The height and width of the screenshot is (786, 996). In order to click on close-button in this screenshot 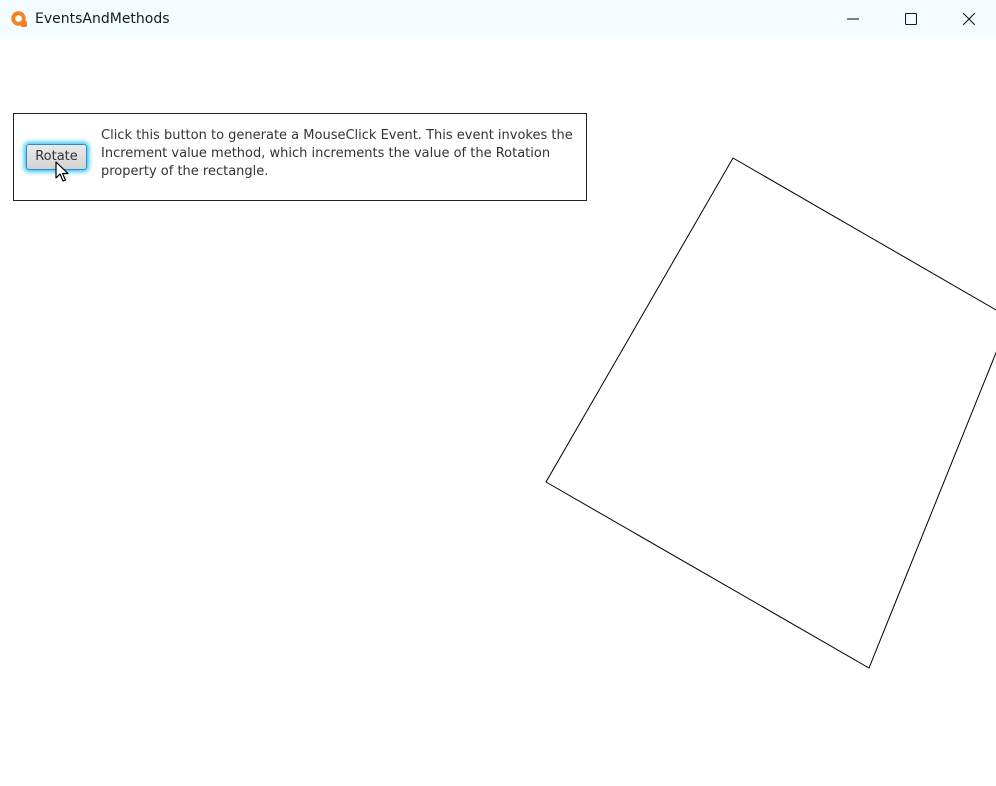, I will do `click(968, 18)`.